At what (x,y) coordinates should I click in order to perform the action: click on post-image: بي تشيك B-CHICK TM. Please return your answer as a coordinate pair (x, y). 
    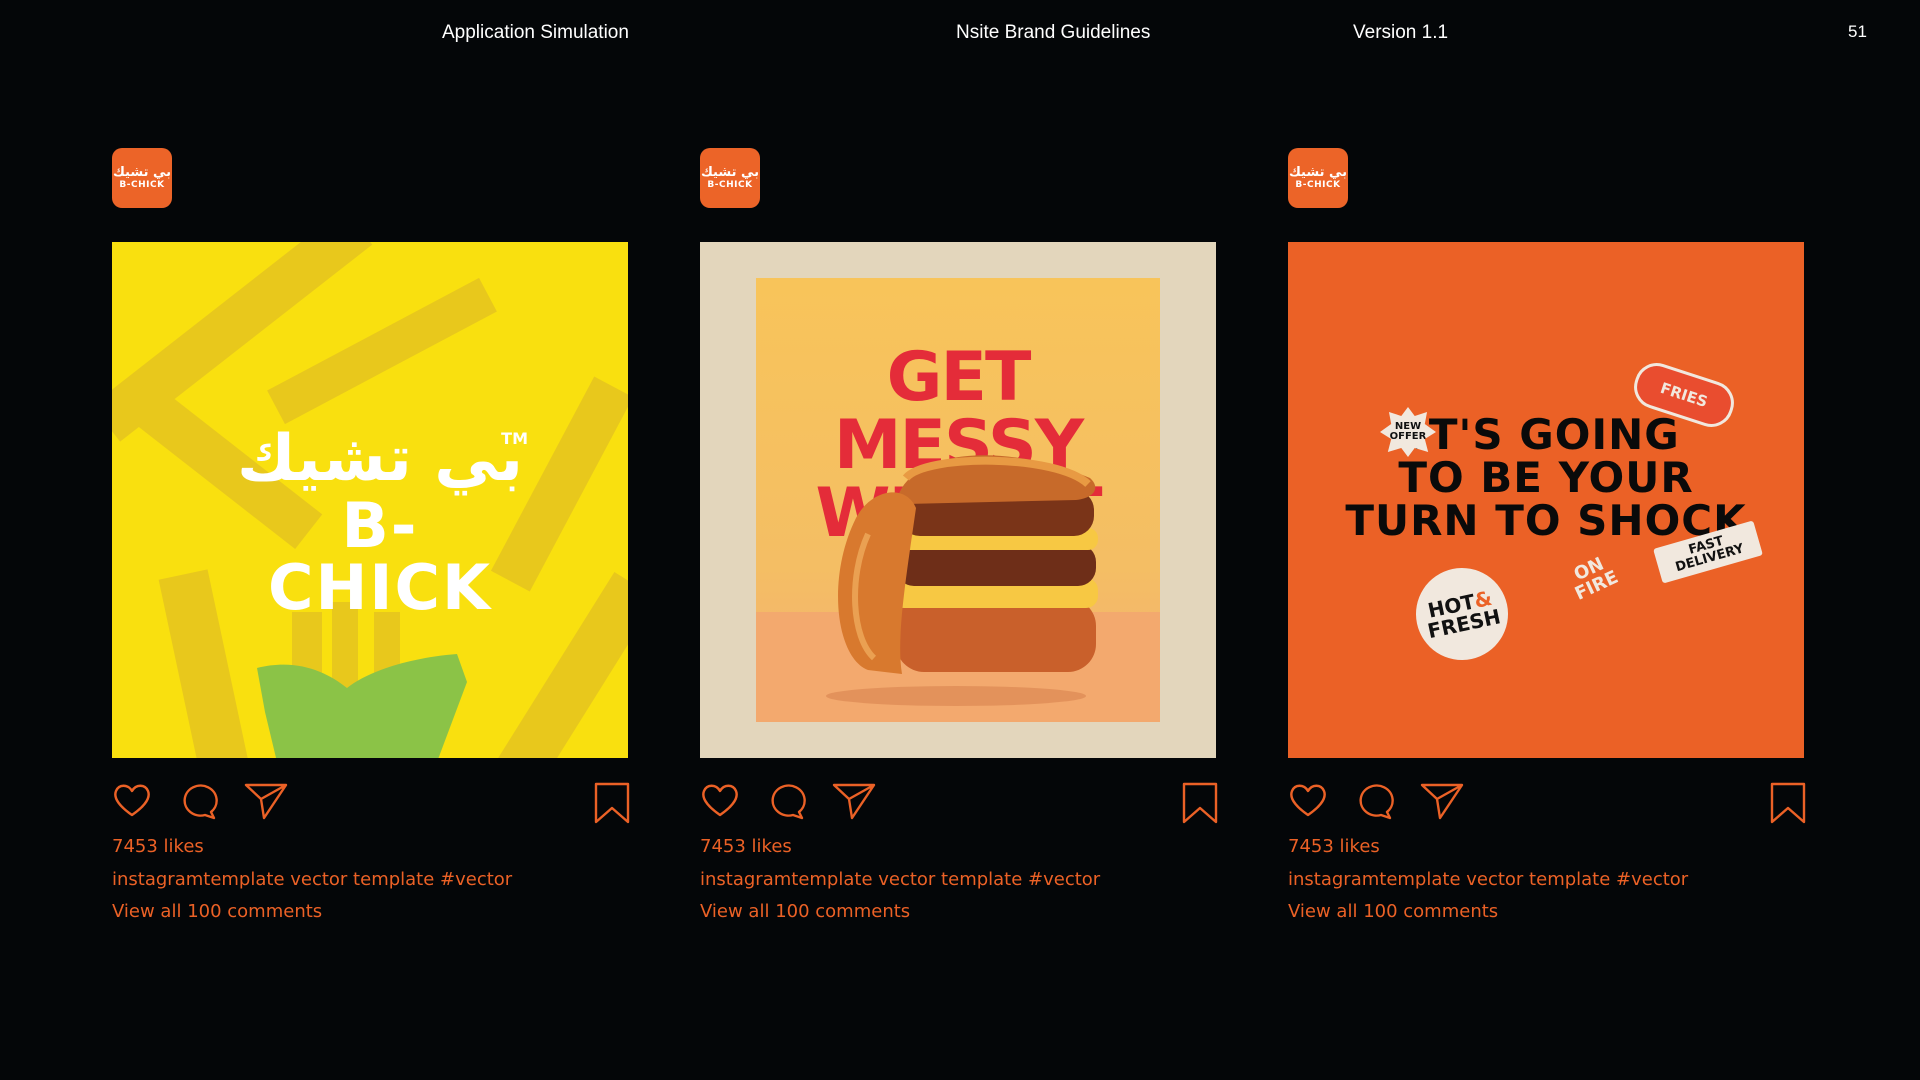
    Looking at the image, I should click on (370, 500).